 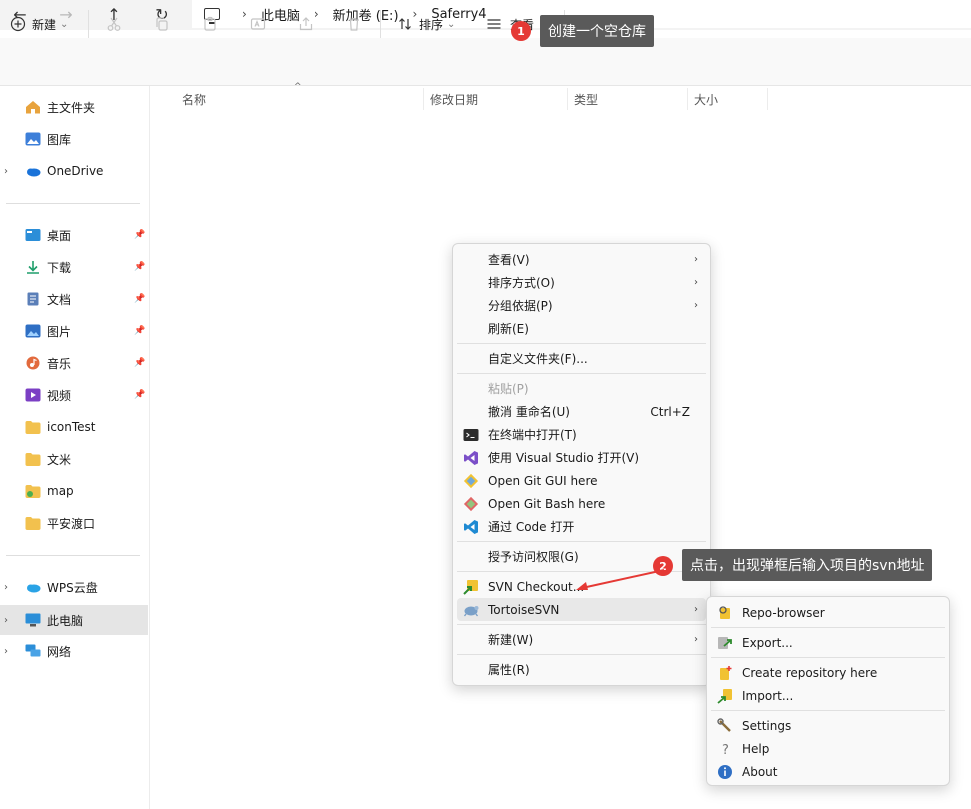 What do you see at coordinates (74, 235) in the screenshot?
I see `sidebar-item-desktop: 桌面 📌` at bounding box center [74, 235].